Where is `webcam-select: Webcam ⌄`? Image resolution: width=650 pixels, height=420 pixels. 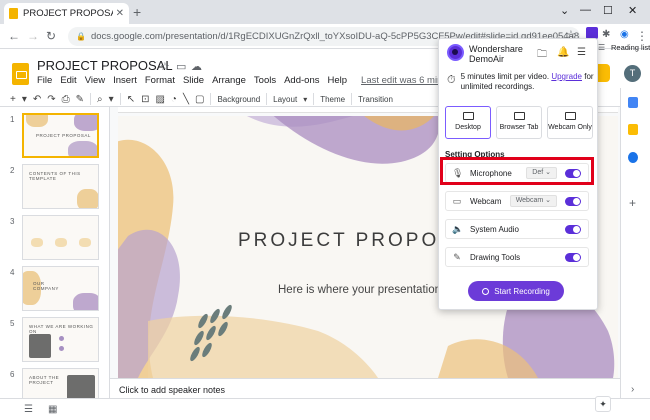 webcam-select: Webcam ⌄ is located at coordinates (533, 201).